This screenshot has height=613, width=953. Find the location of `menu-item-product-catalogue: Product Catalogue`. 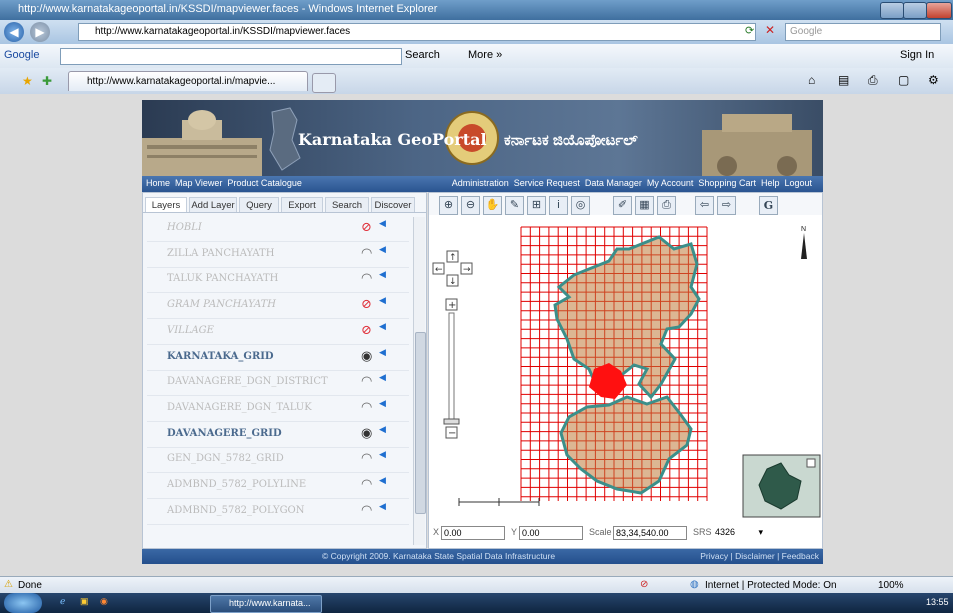

menu-item-product-catalogue: Product Catalogue is located at coordinates (264, 183).